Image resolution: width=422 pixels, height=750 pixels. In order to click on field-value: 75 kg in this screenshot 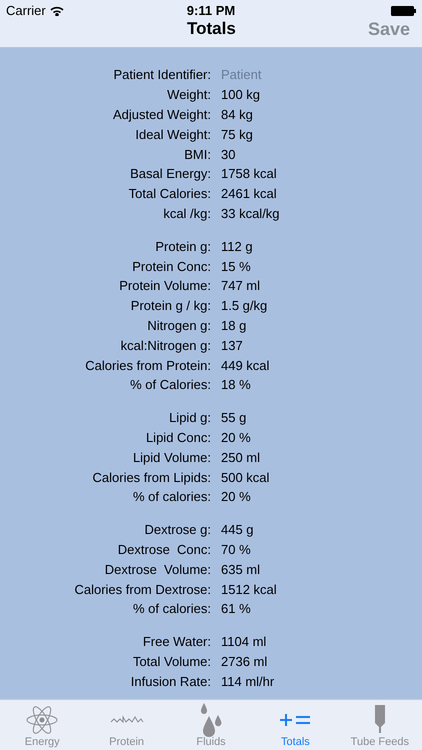, I will do `click(237, 134)`.